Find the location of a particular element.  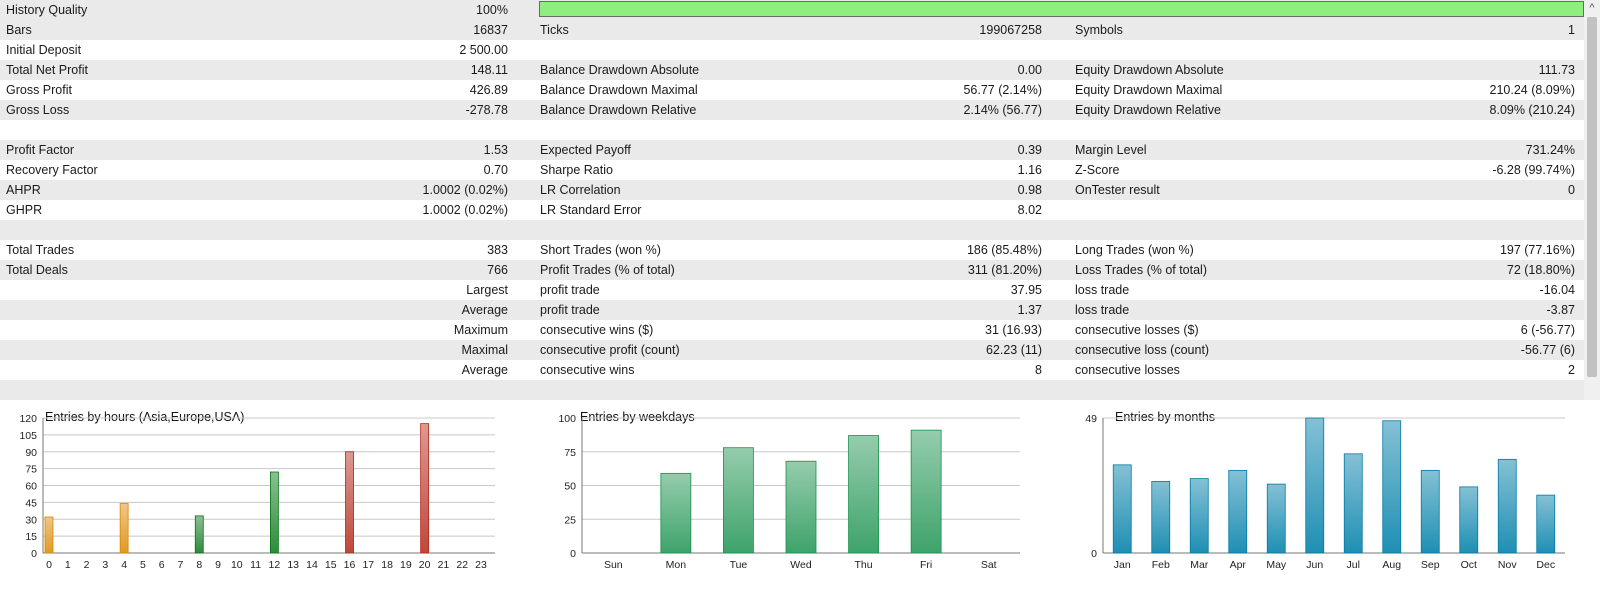

x-tick-label: Tue is located at coordinates (739, 565).